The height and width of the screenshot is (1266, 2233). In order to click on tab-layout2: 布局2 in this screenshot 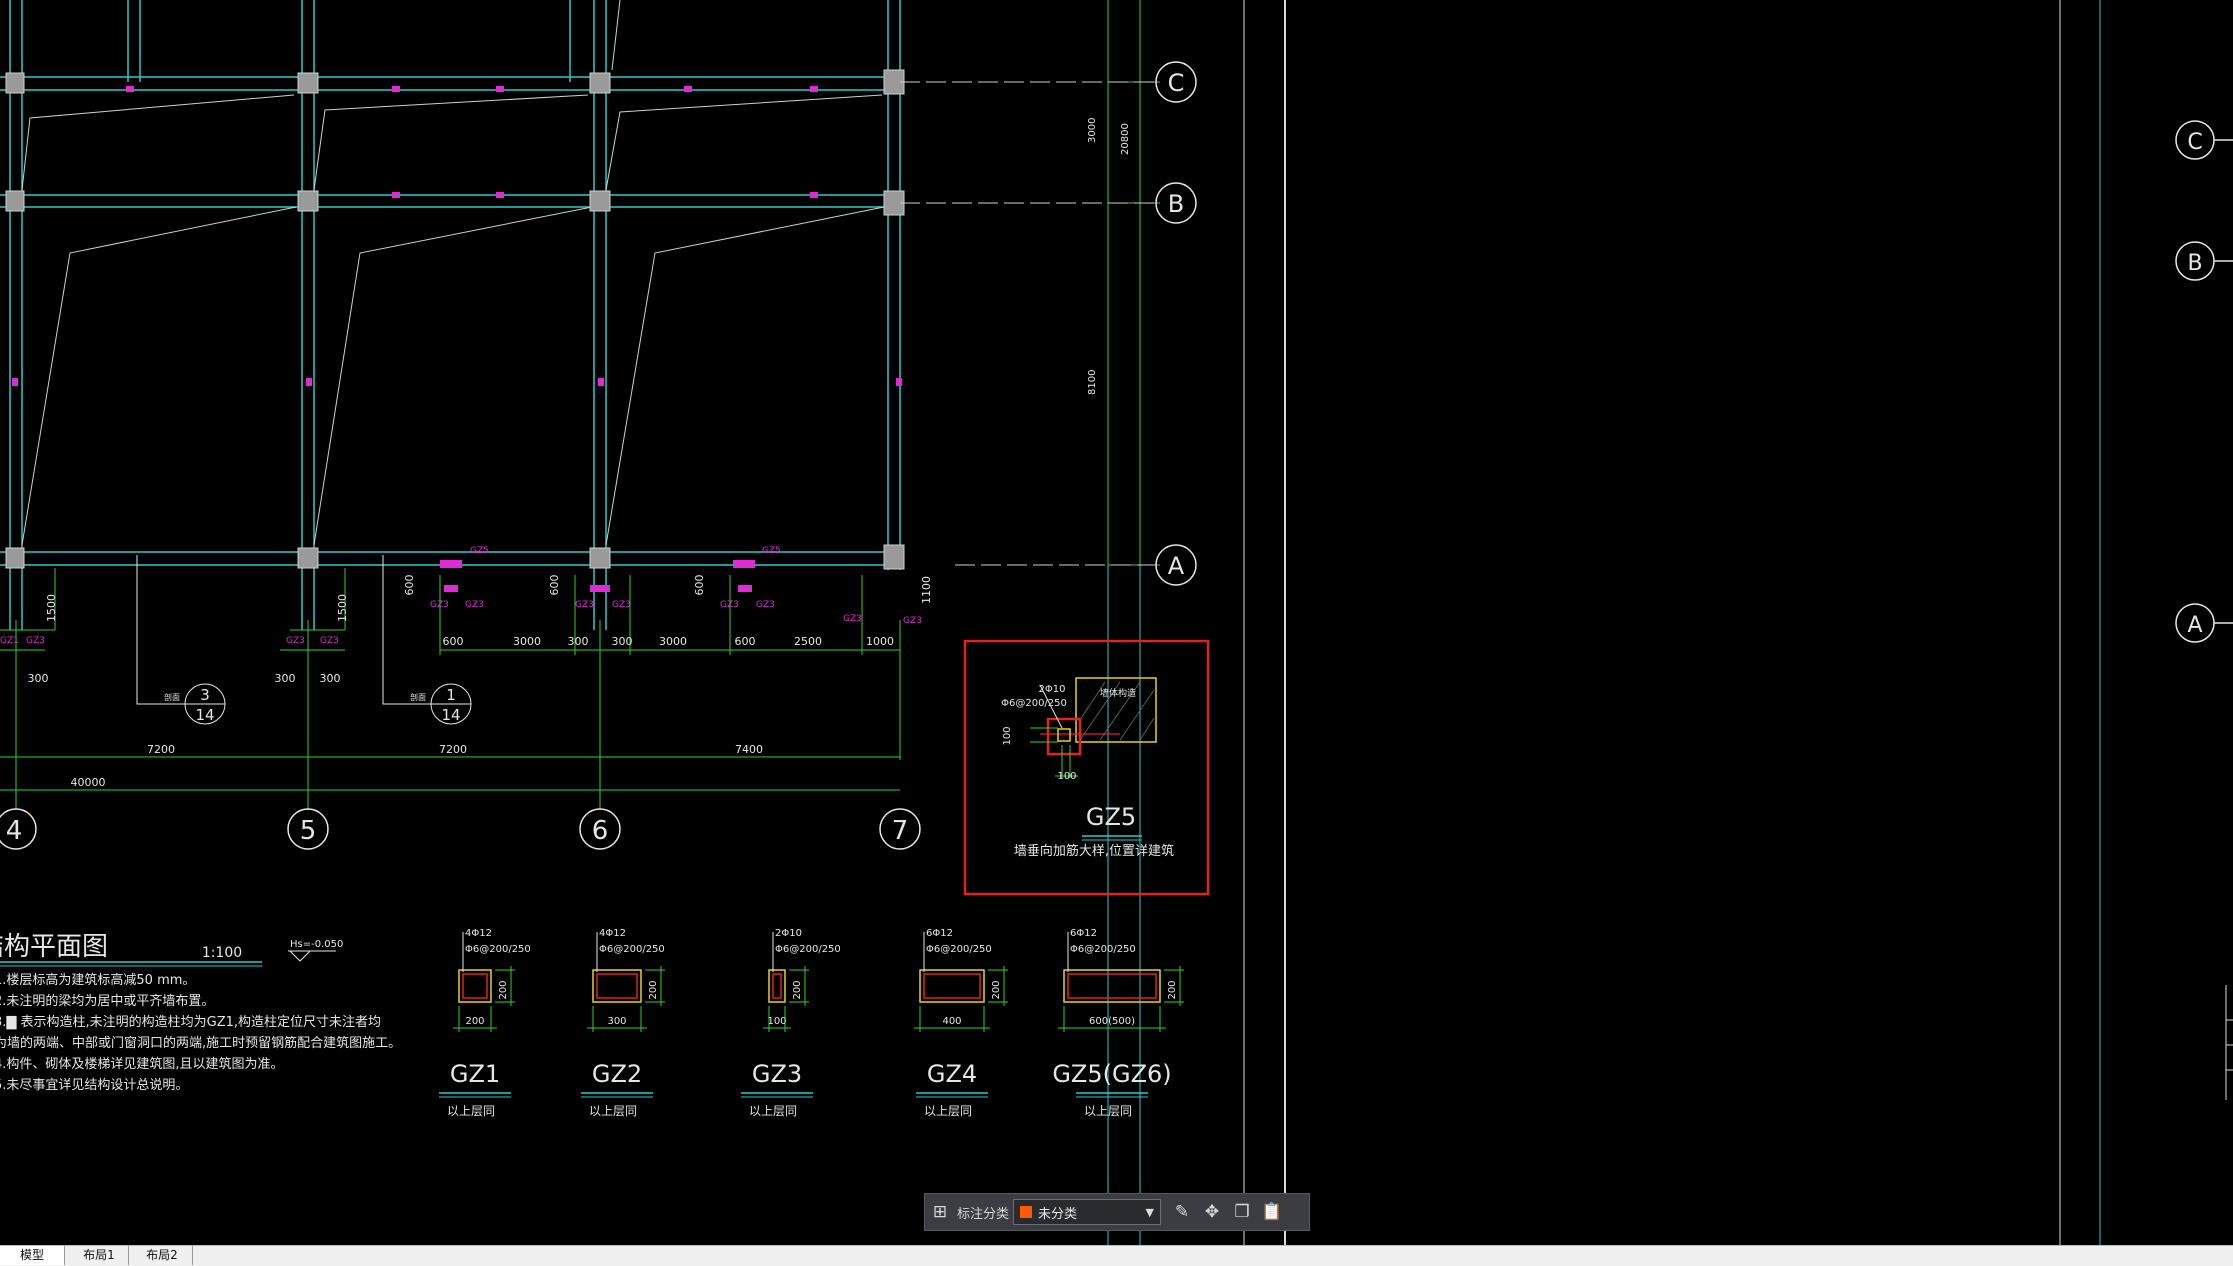, I will do `click(162, 1255)`.